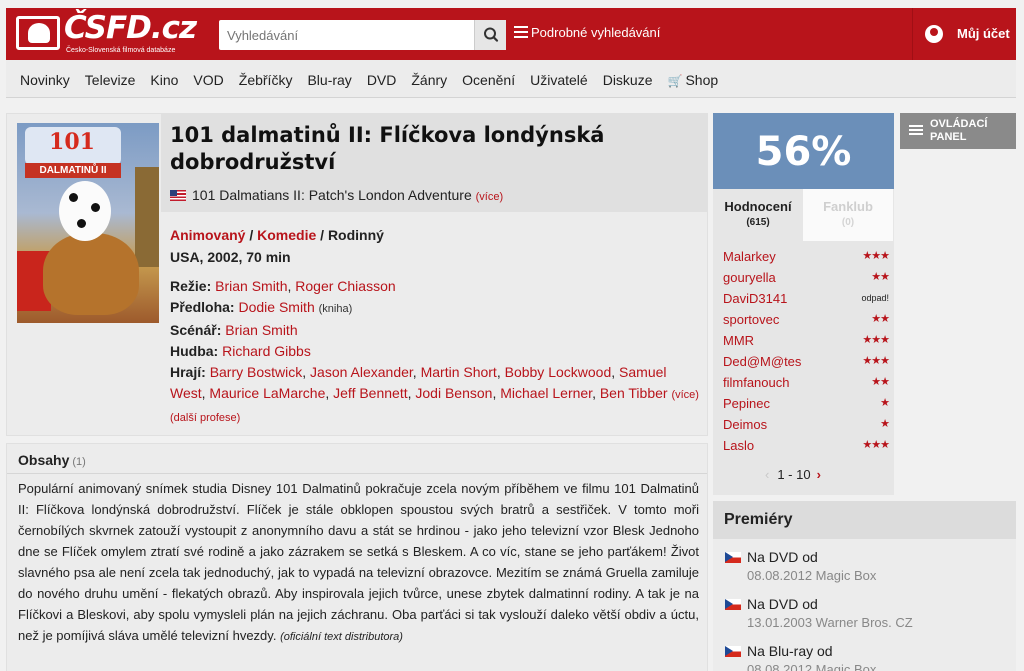 Image resolution: width=1024 pixels, height=671 pixels. Describe the element at coordinates (72, 142) in the screenshot. I see `poster-title: 101` at that location.